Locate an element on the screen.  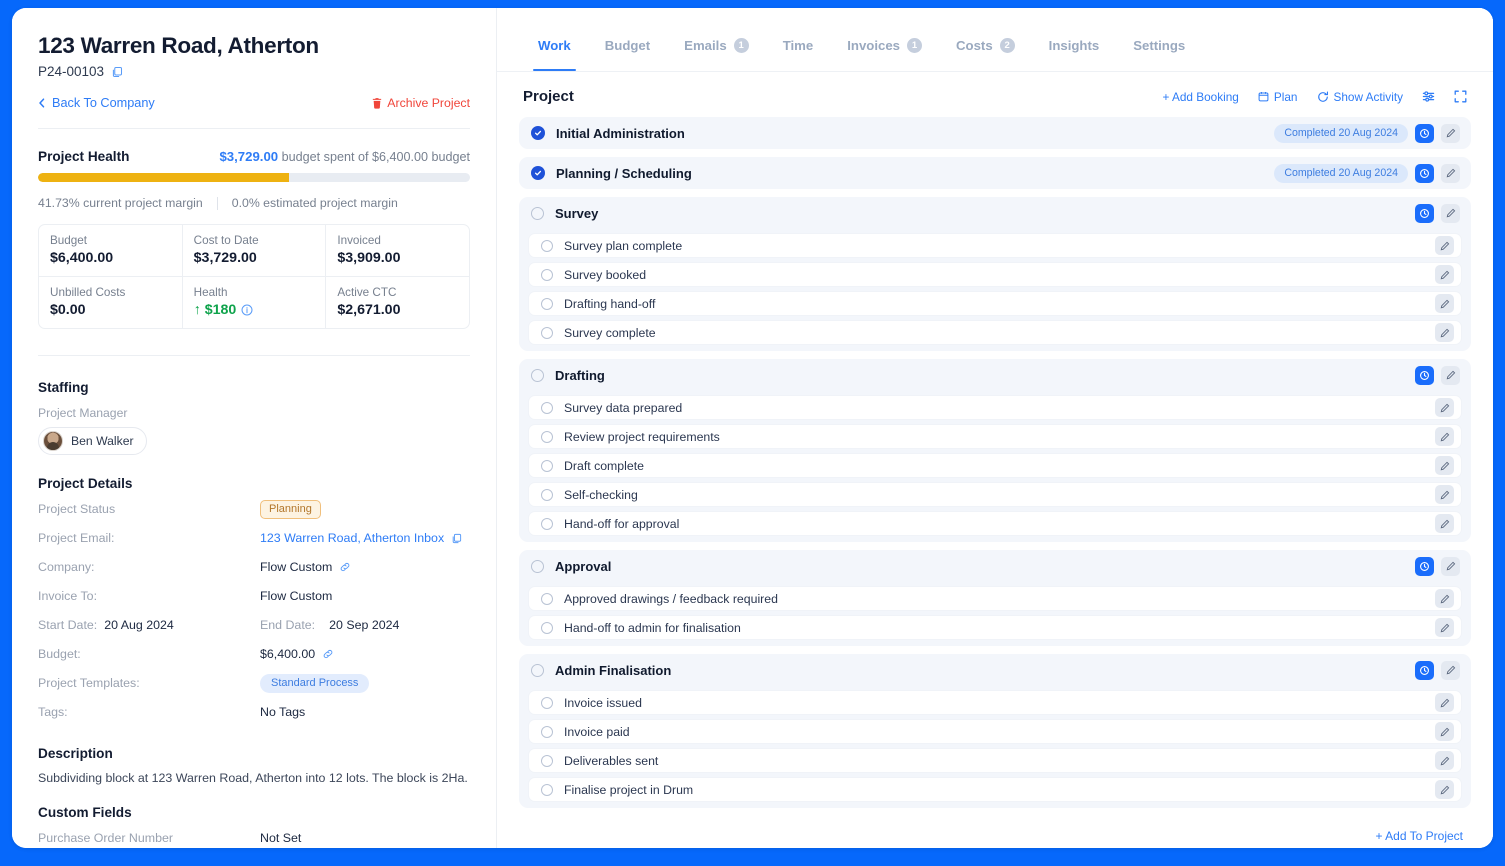
tab-costs: Costs 2 is located at coordinates (985, 39).